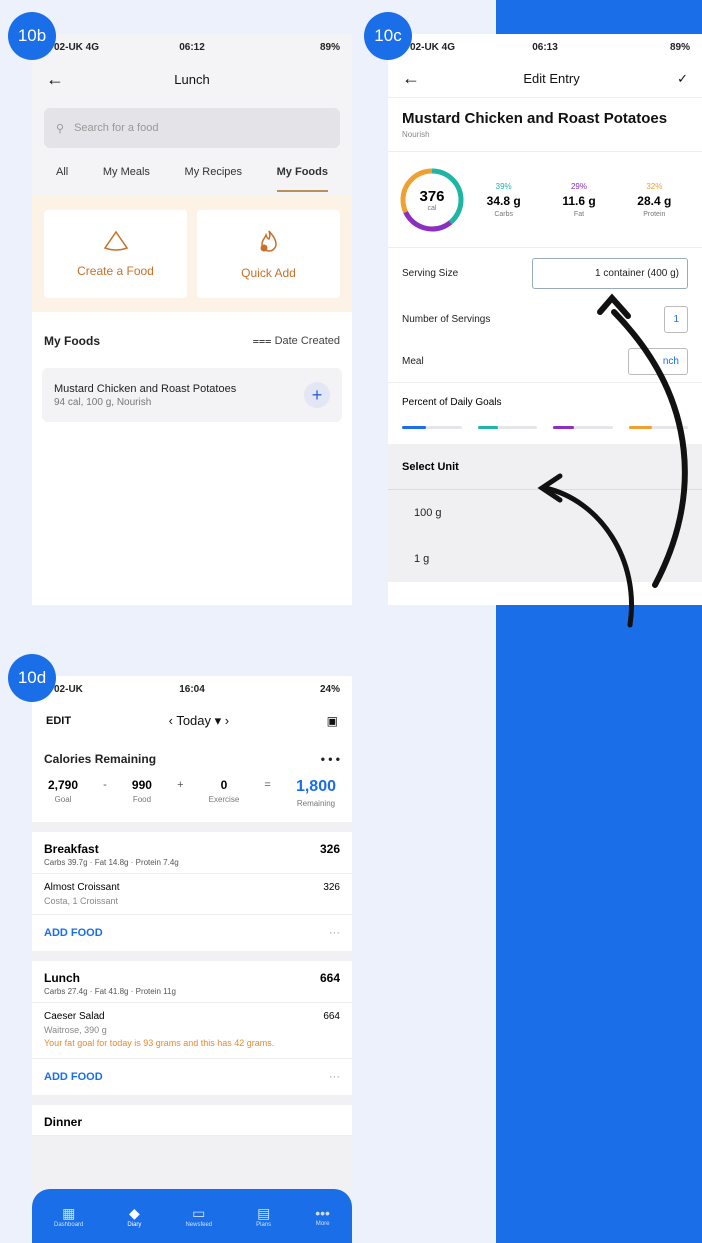 Image resolution: width=702 pixels, height=1243 pixels. I want to click on tab-label: Newsfeed, so click(199, 1224).